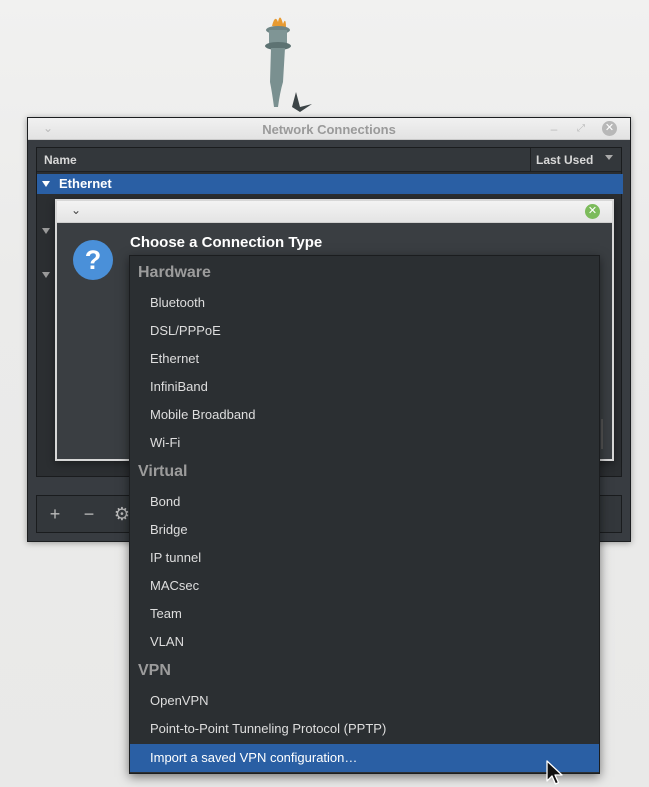  What do you see at coordinates (166, 613) in the screenshot?
I see `menu-item-team: Team` at bounding box center [166, 613].